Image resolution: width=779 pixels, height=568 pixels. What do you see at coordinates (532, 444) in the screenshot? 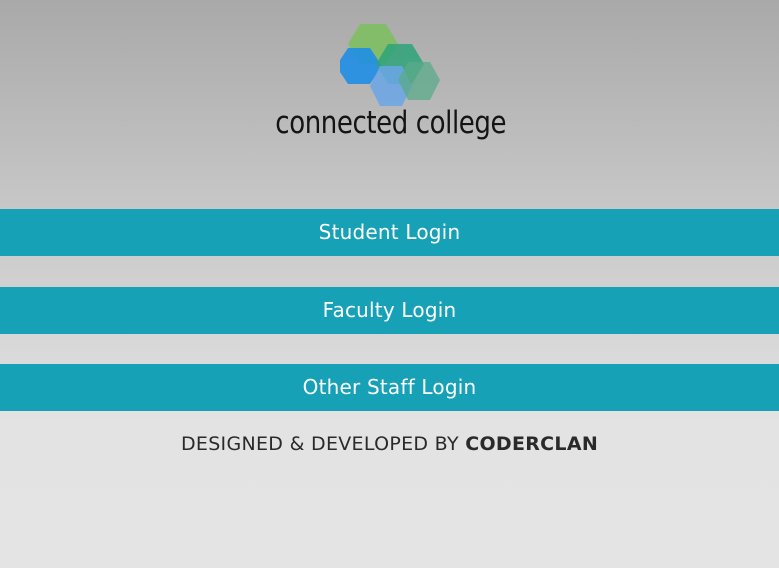
I see `footer-brand: CODERCLAN` at bounding box center [532, 444].